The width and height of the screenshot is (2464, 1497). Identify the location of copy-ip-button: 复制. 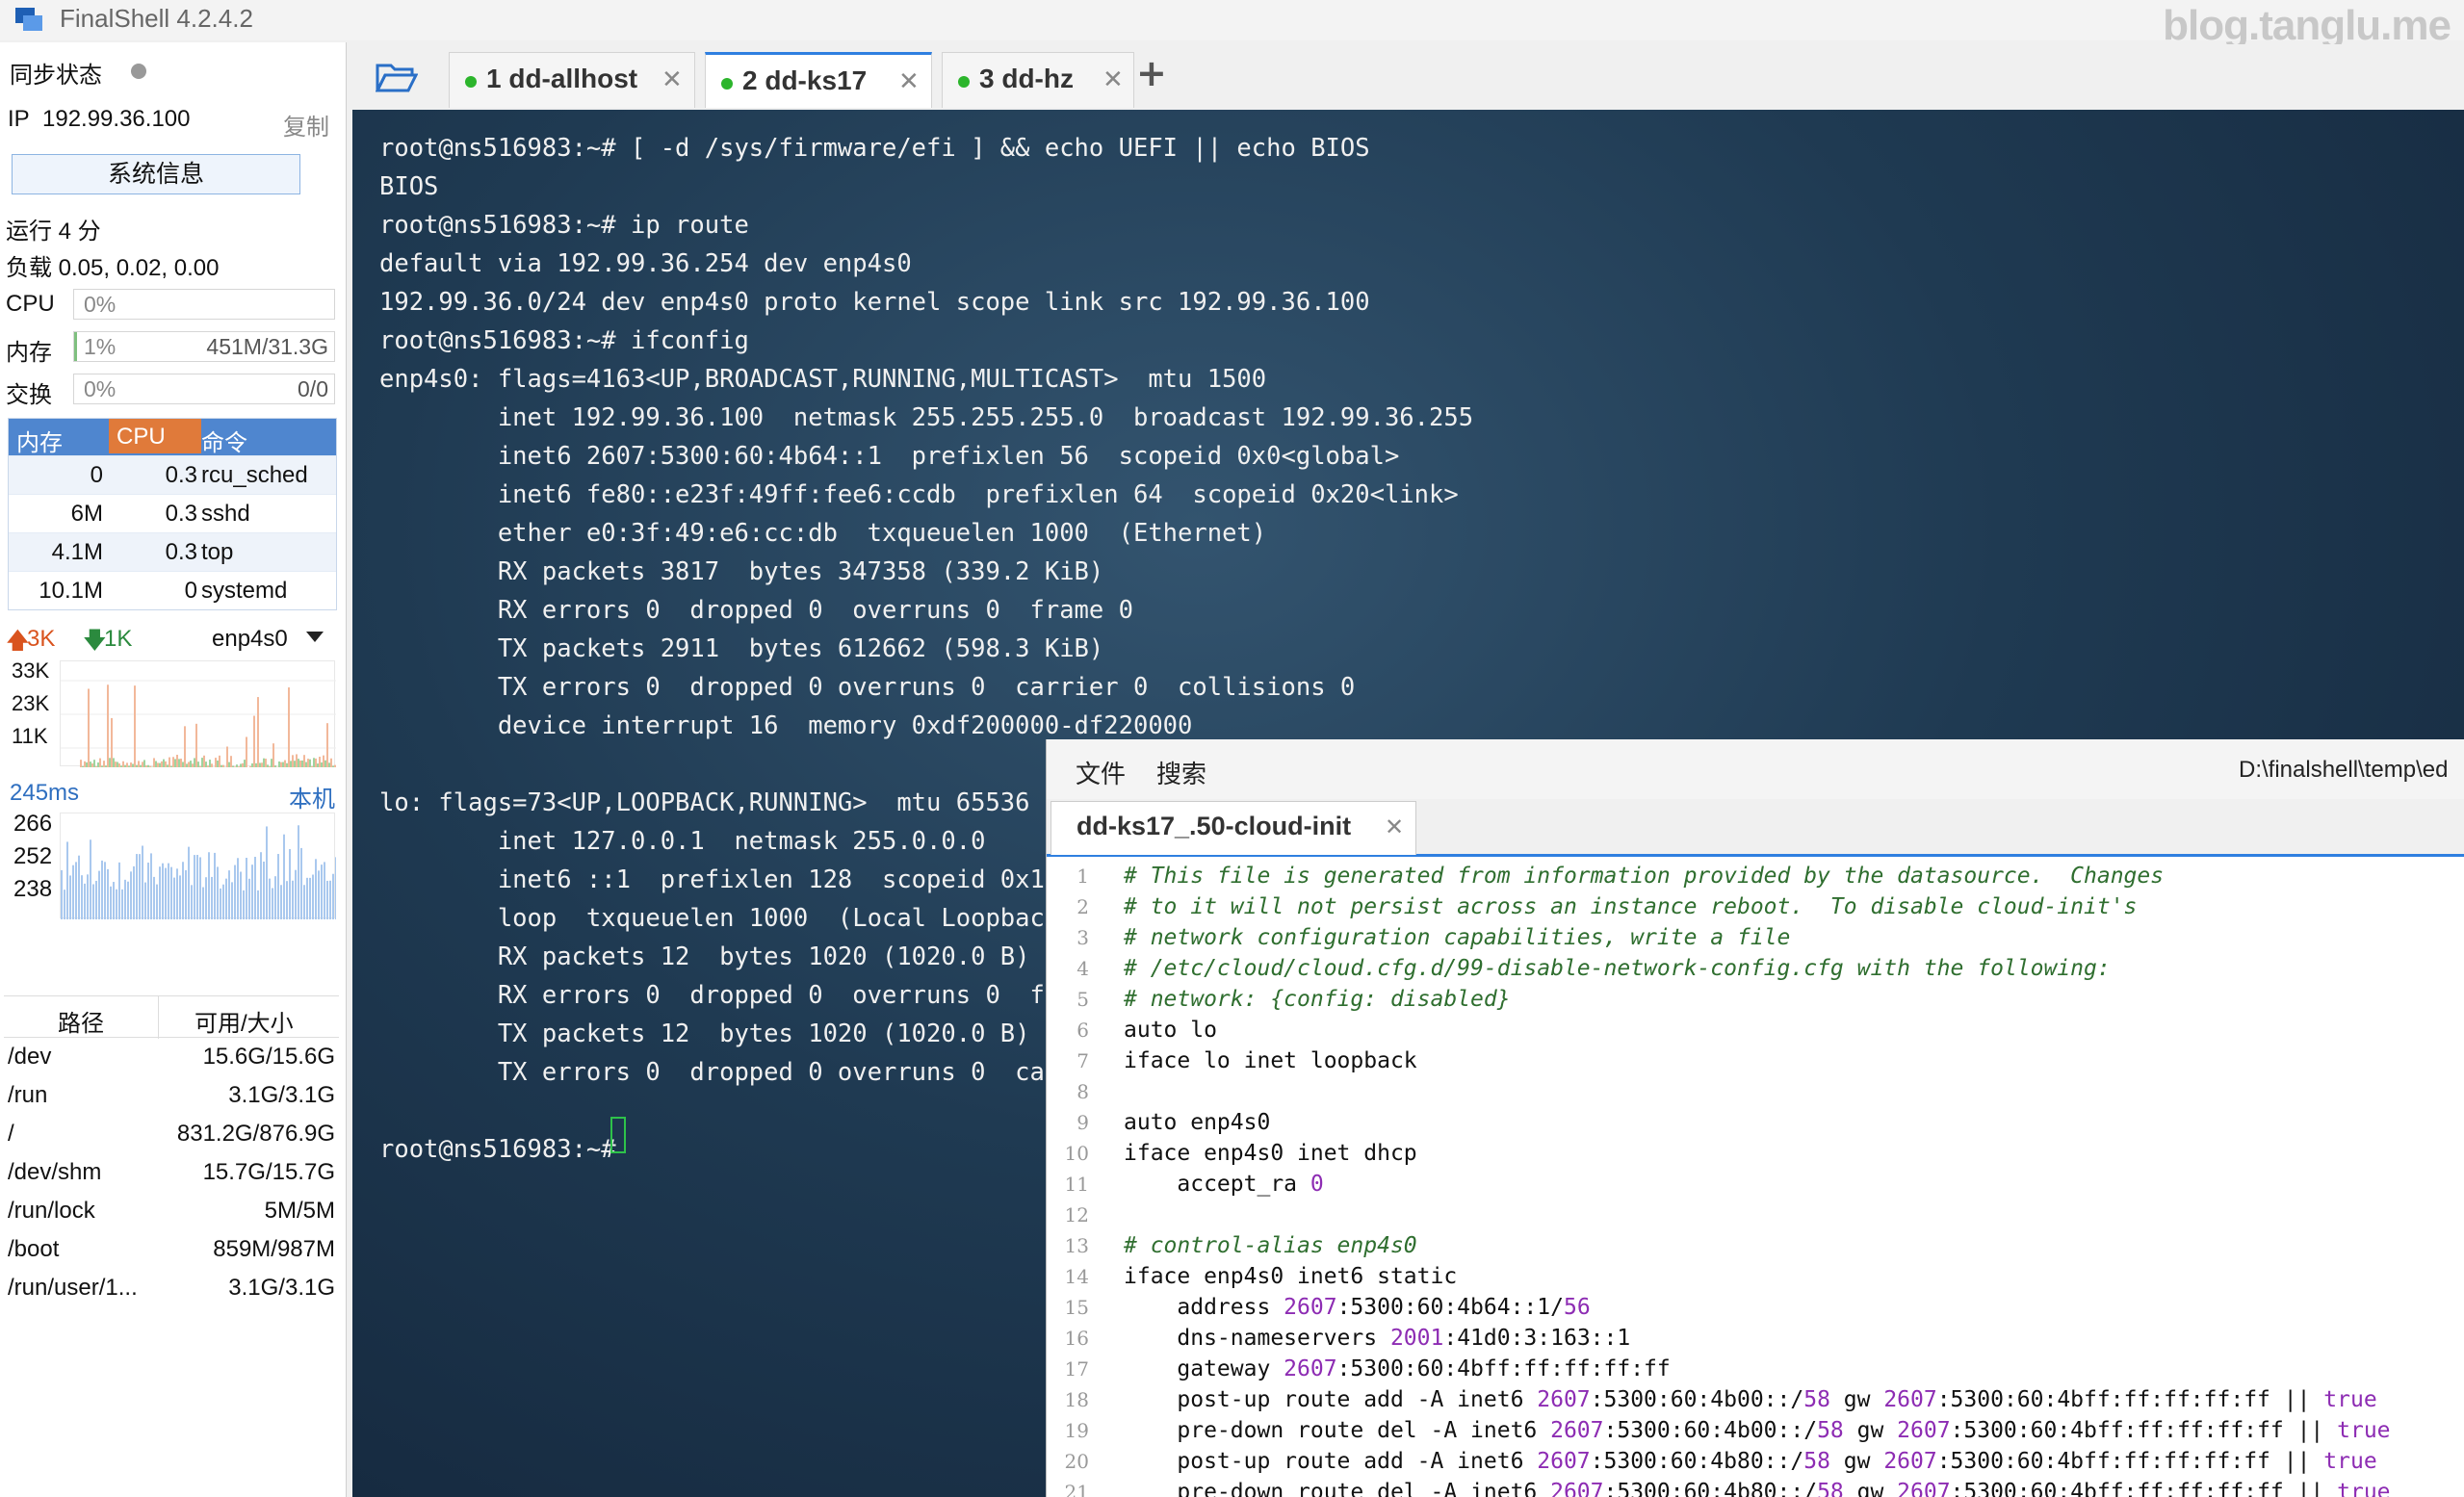
(306, 125).